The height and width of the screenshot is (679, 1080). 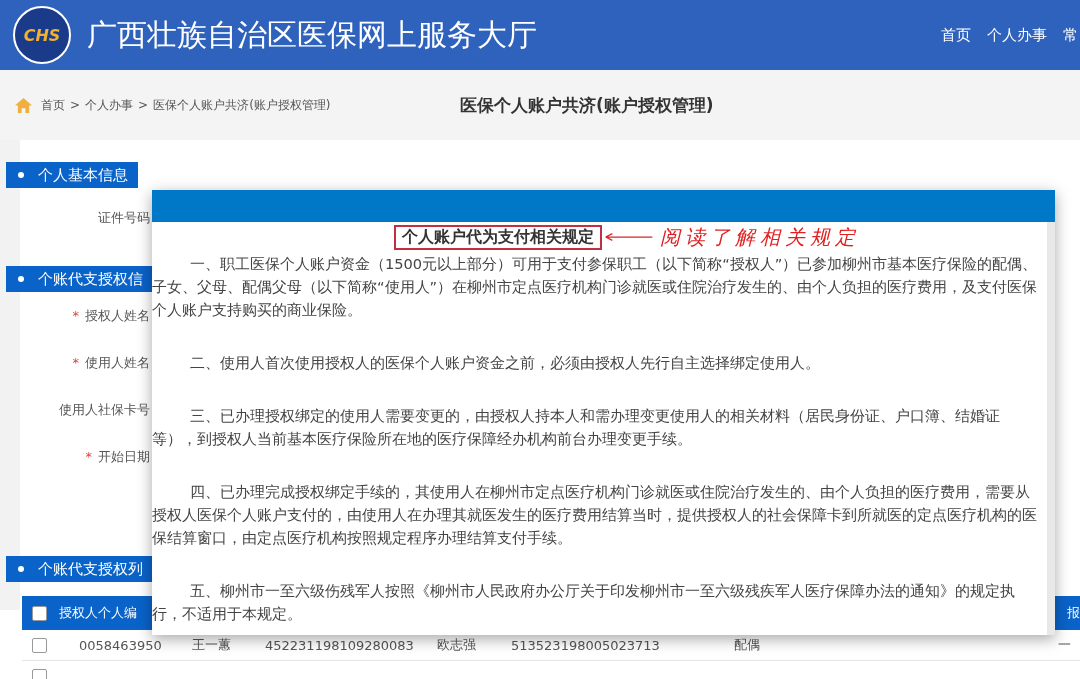 What do you see at coordinates (79, 569) in the screenshot?
I see `section-header: 个账代支授权列` at bounding box center [79, 569].